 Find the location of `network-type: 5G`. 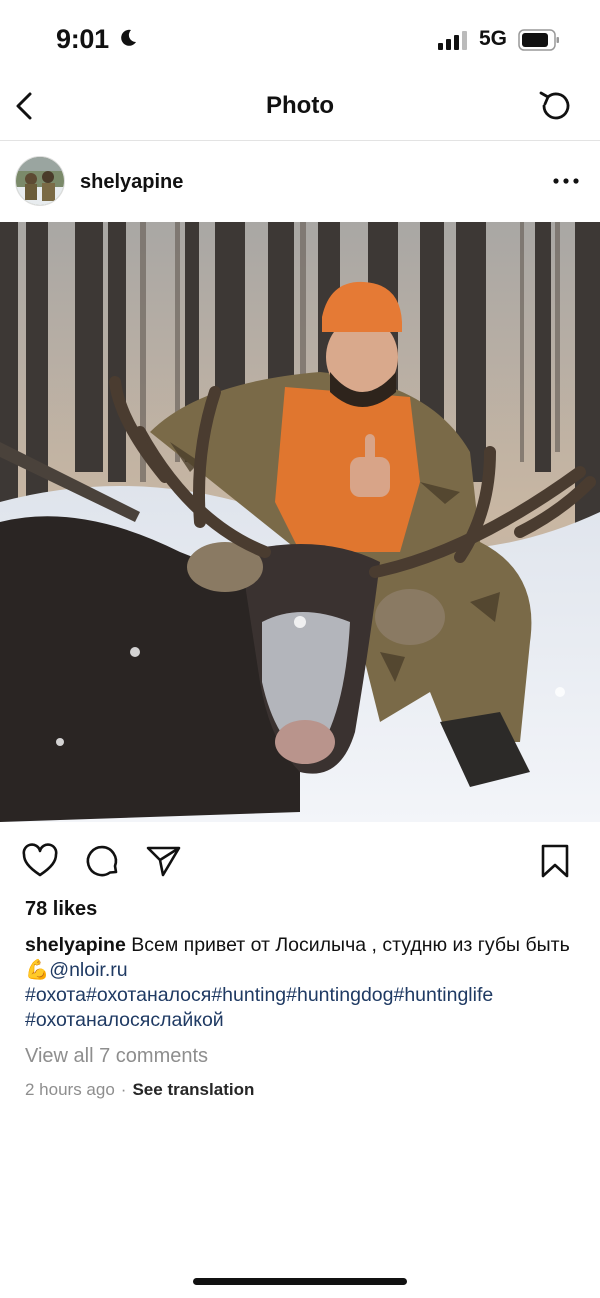

network-type: 5G is located at coordinates (493, 38).